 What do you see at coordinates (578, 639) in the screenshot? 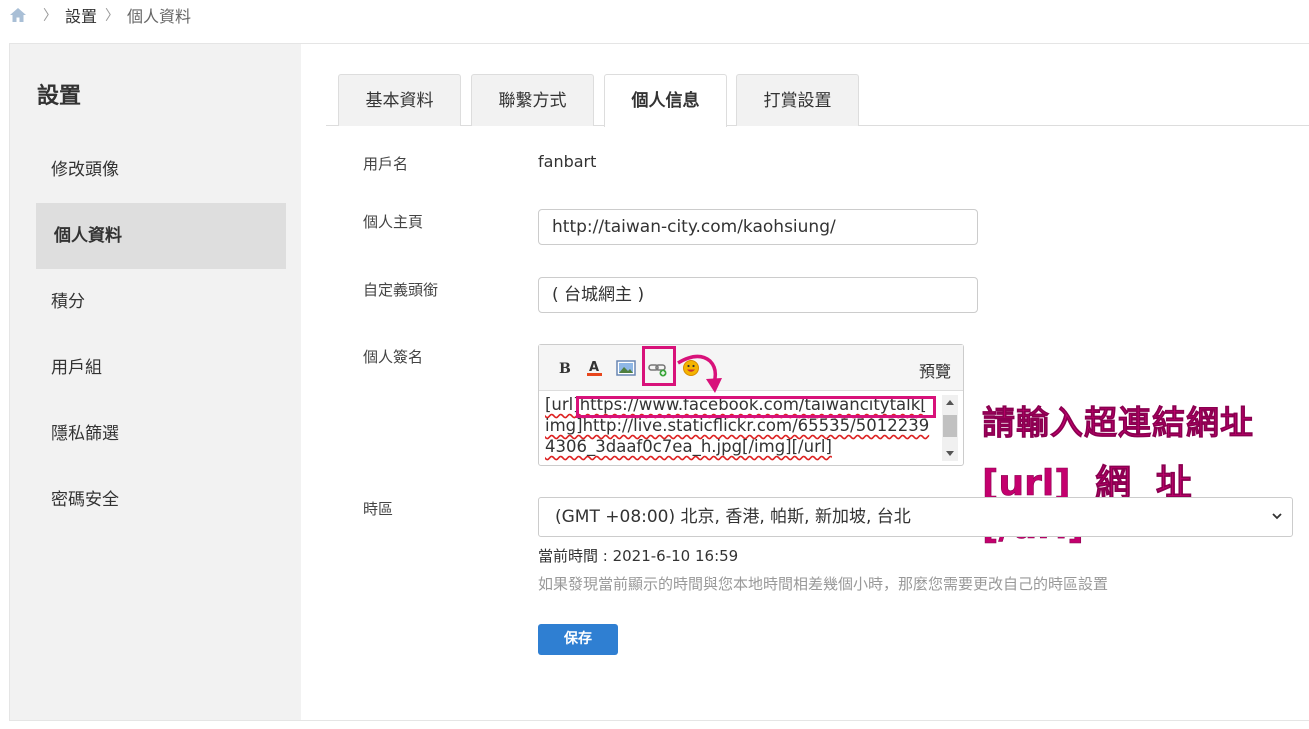
I see `save-button: 保存` at bounding box center [578, 639].